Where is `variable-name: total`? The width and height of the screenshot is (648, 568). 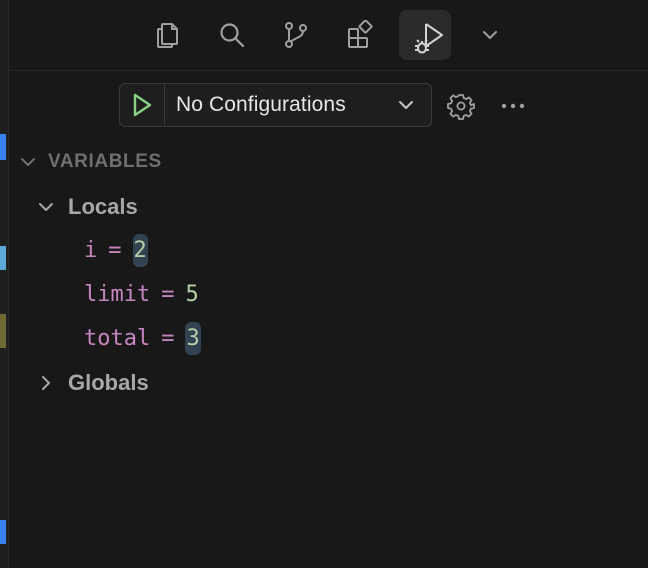
variable-name: total is located at coordinates (117, 338).